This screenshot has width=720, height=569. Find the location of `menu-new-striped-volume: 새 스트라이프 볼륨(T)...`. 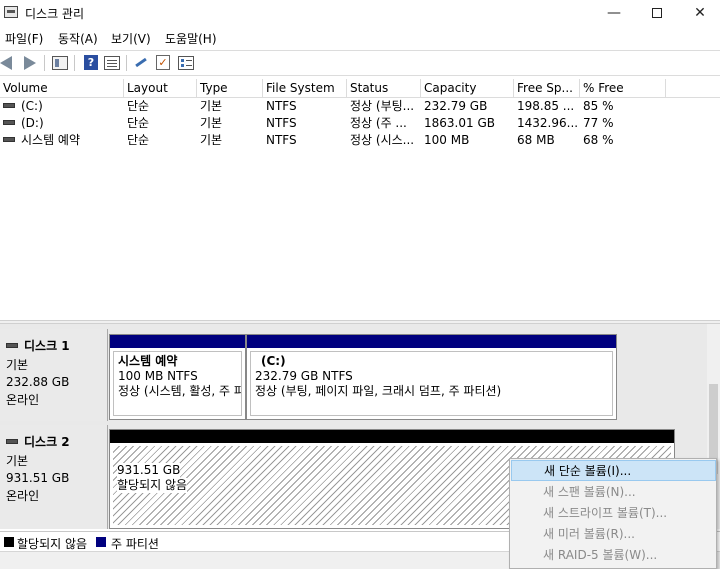

menu-new-striped-volume: 새 스트라이프 볼륨(T)... is located at coordinates (613, 513).